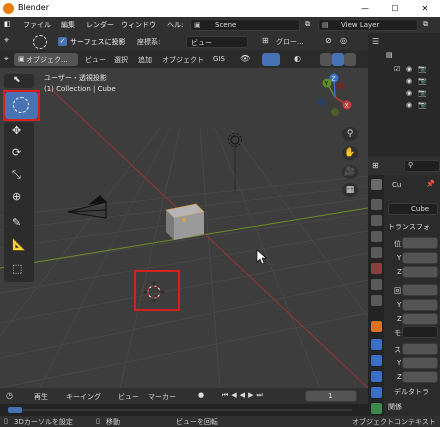  I want to click on scene-tab-icon, so click(376, 252).